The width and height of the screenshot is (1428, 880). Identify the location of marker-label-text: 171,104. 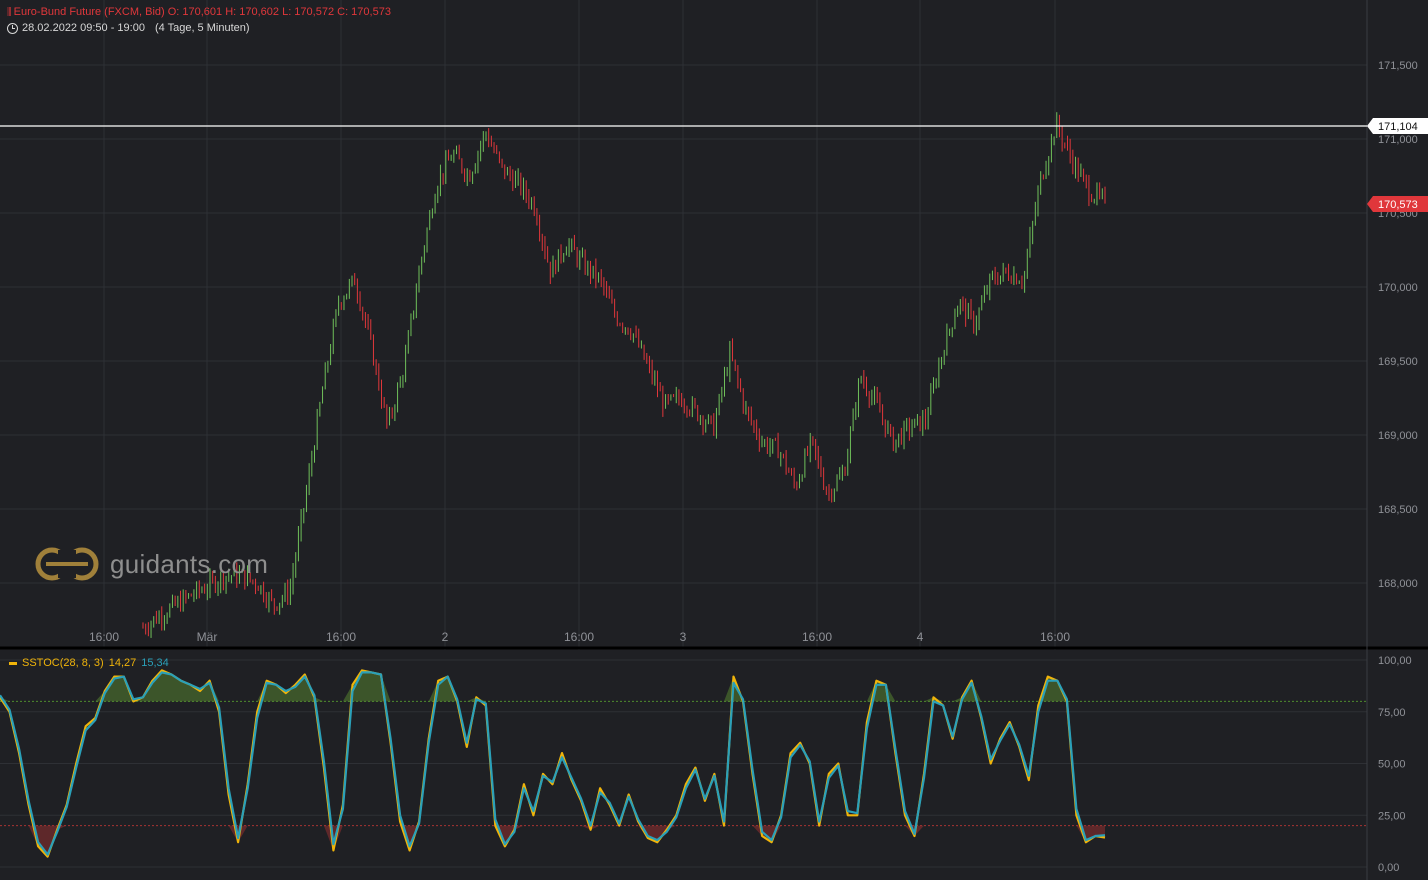
(1398, 127).